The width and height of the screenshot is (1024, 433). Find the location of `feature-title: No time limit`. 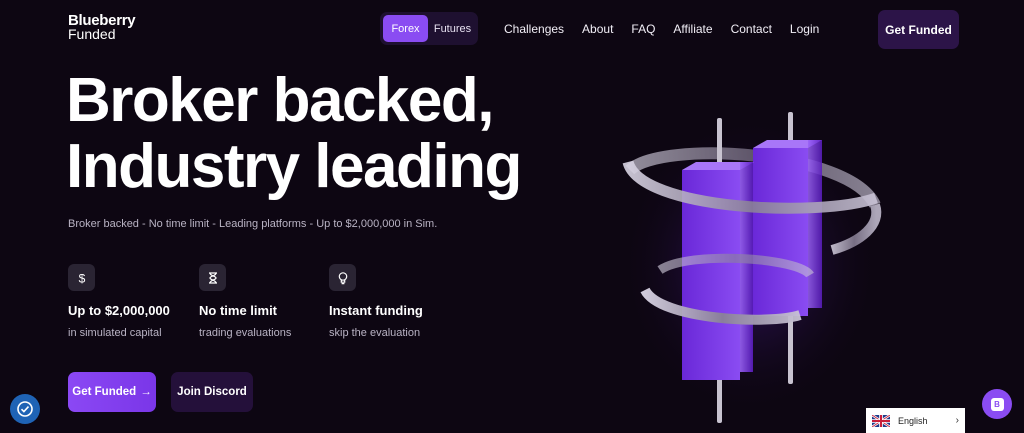

feature-title: No time limit is located at coordinates (238, 310).